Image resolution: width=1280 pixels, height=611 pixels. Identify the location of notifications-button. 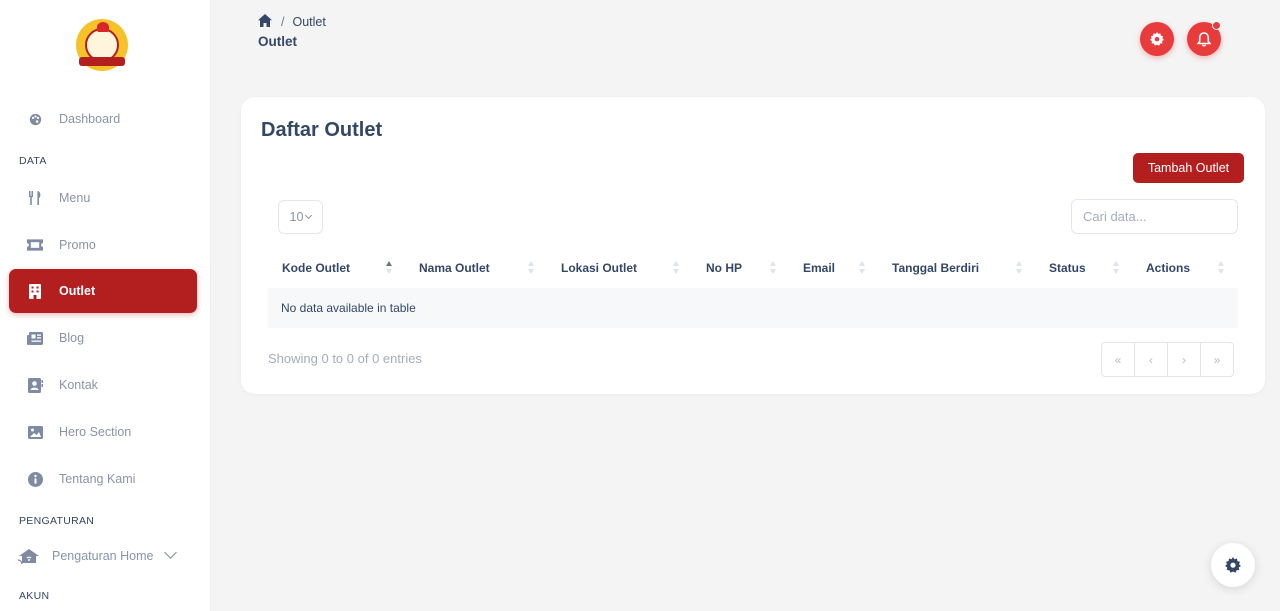
(1204, 38).